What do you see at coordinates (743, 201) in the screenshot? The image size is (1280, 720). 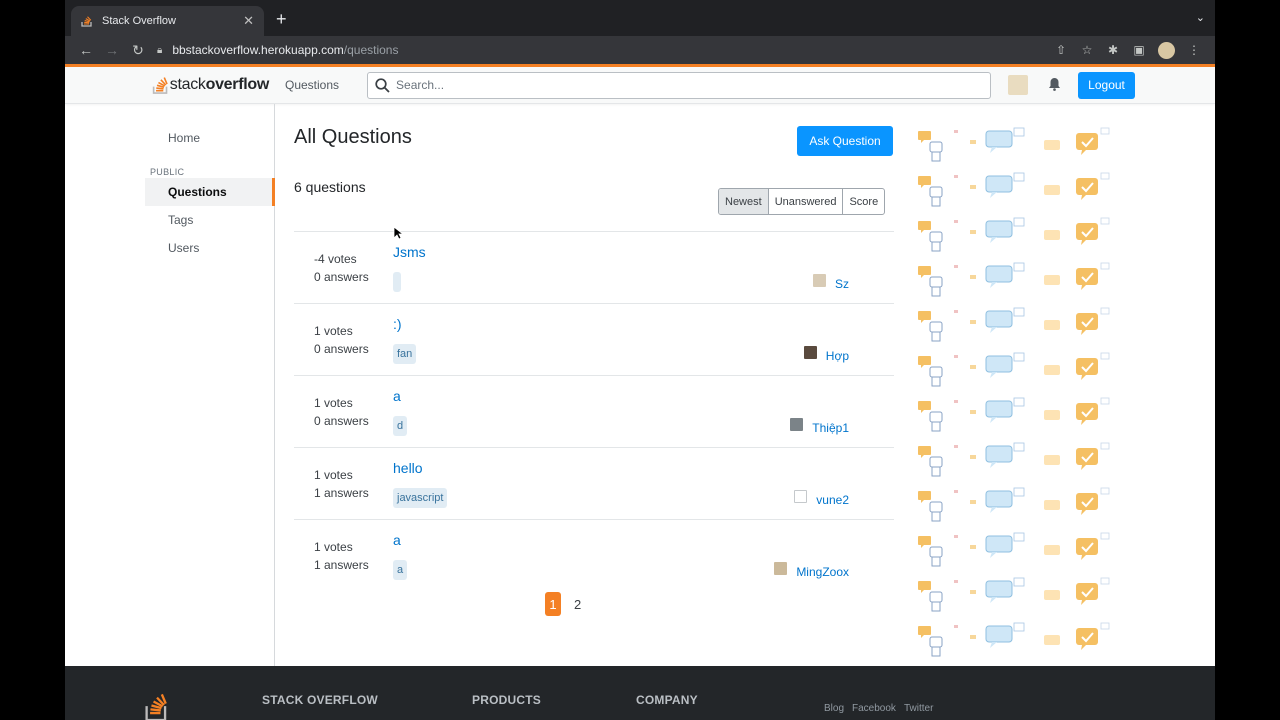 I see `filter-newest-button: Newest` at bounding box center [743, 201].